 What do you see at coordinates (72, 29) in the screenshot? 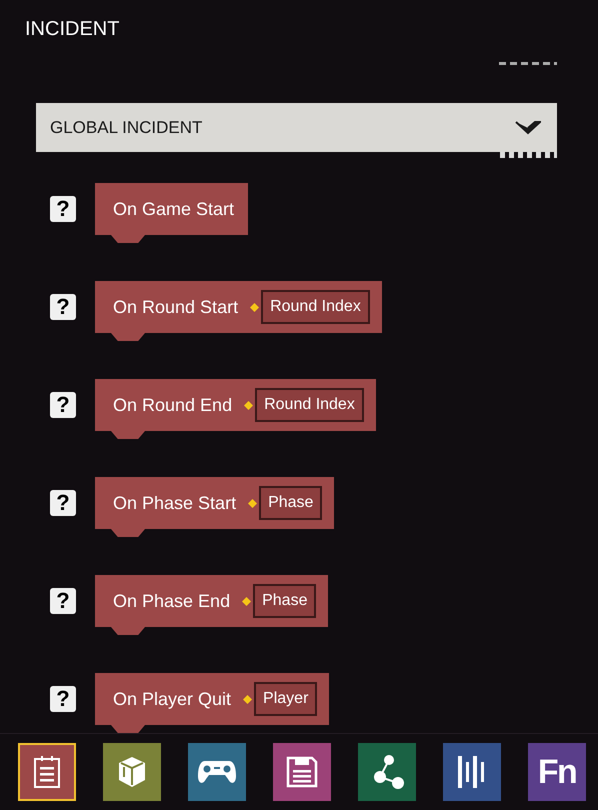
I see `panel-title: INCIDENT` at bounding box center [72, 29].